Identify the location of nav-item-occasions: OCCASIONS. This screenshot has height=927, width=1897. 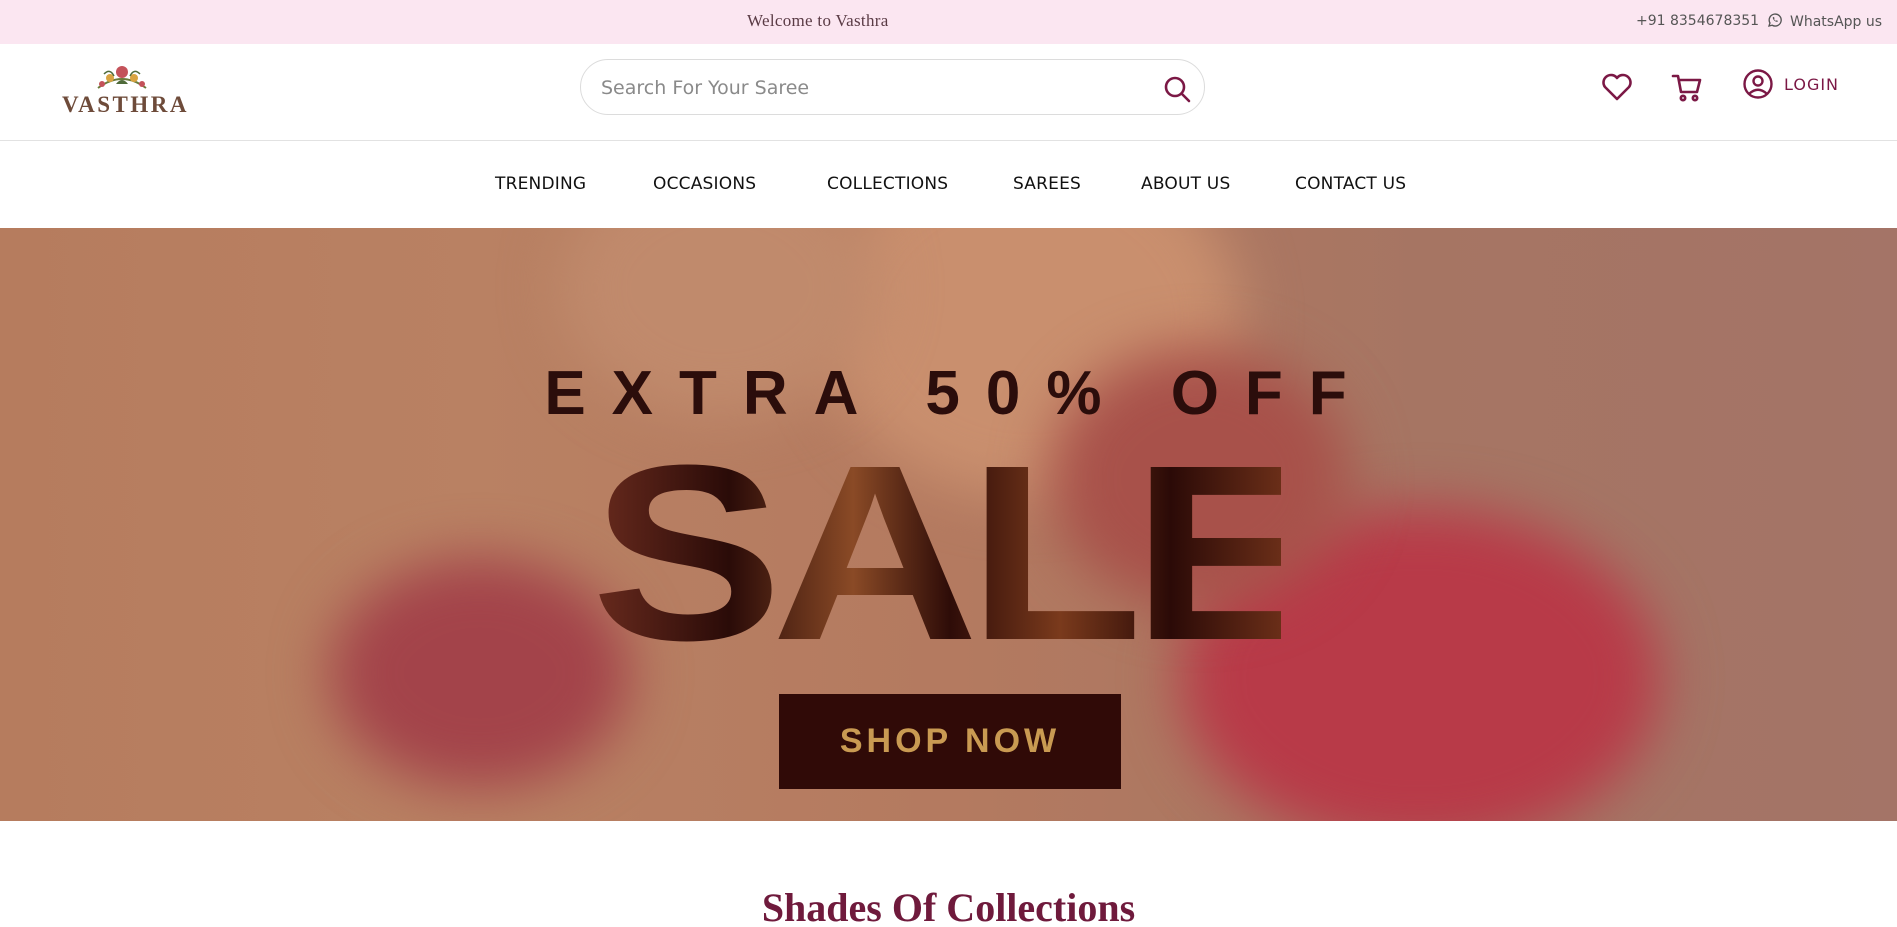
(704, 184).